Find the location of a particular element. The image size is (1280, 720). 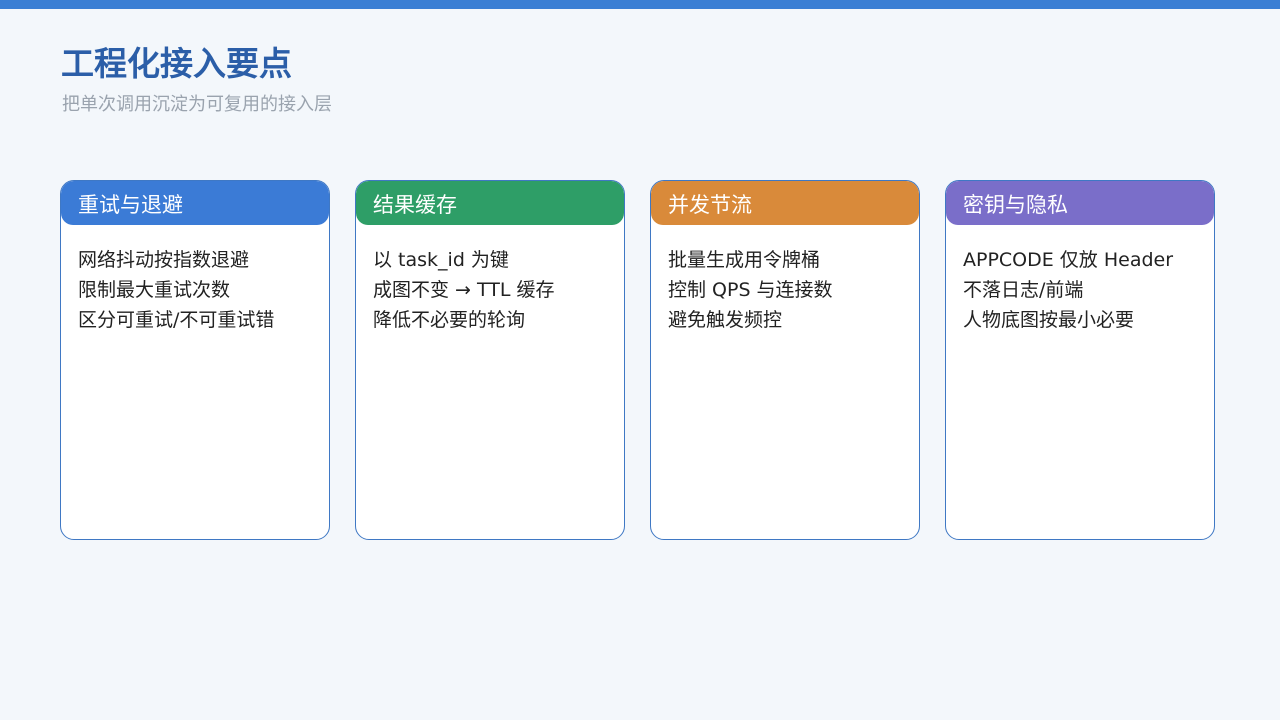

card-line: 降低不必要的轮询 is located at coordinates (449, 320).